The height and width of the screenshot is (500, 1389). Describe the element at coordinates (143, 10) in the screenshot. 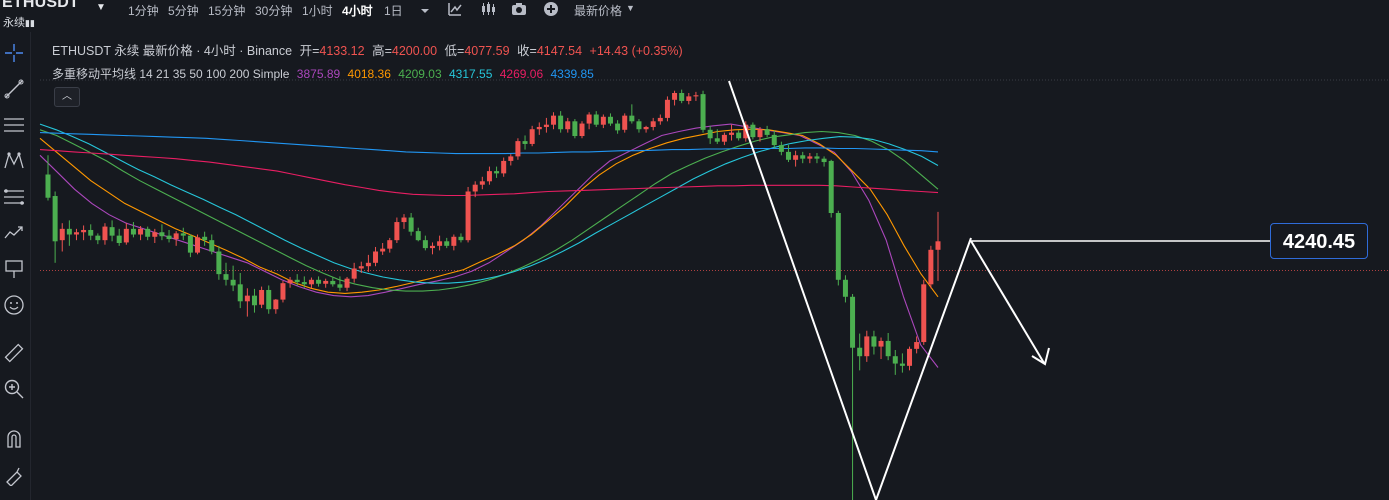

I see `timeframe-1m: 1分钟` at that location.